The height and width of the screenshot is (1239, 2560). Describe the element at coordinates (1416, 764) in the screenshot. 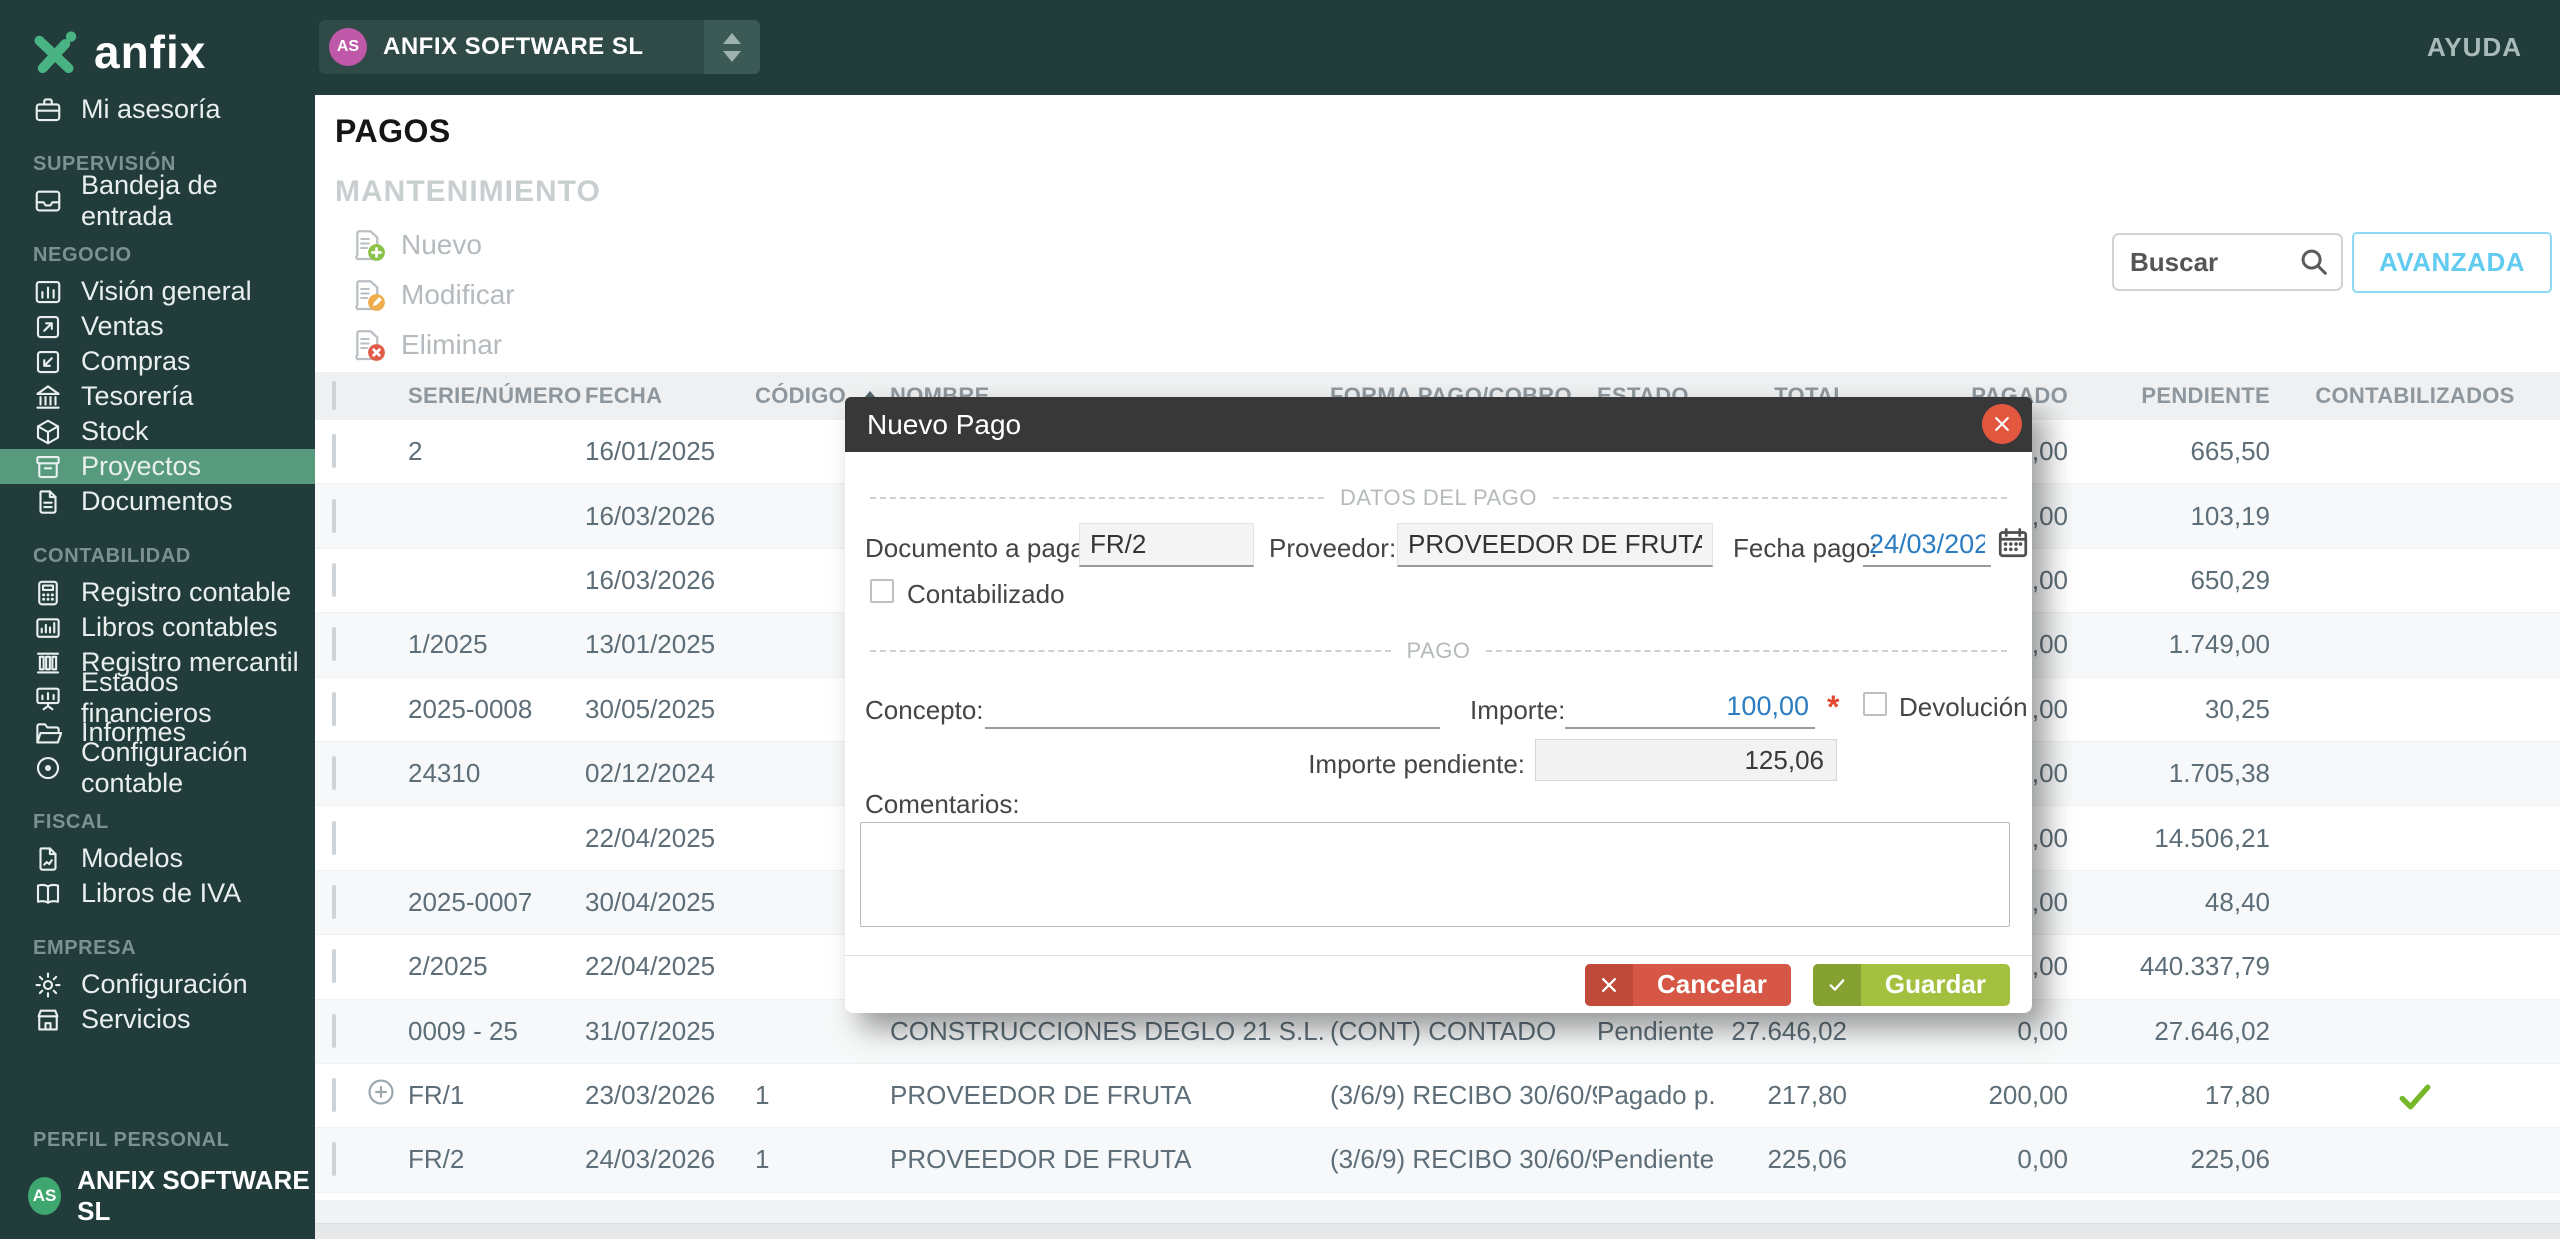

I see `importe-pendiente-label: Importe pendiente:` at that location.